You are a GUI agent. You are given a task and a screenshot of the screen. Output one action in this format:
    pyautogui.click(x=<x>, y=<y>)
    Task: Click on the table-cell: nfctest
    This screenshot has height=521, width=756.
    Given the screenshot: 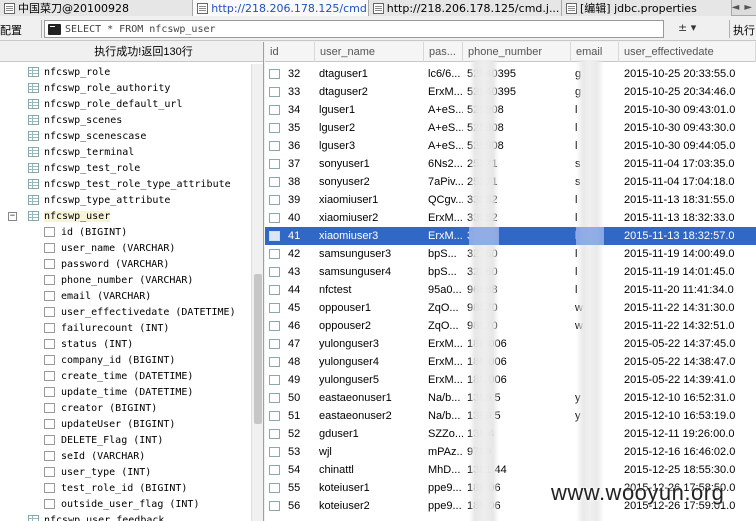 What is the action you would take?
    pyautogui.click(x=369, y=290)
    